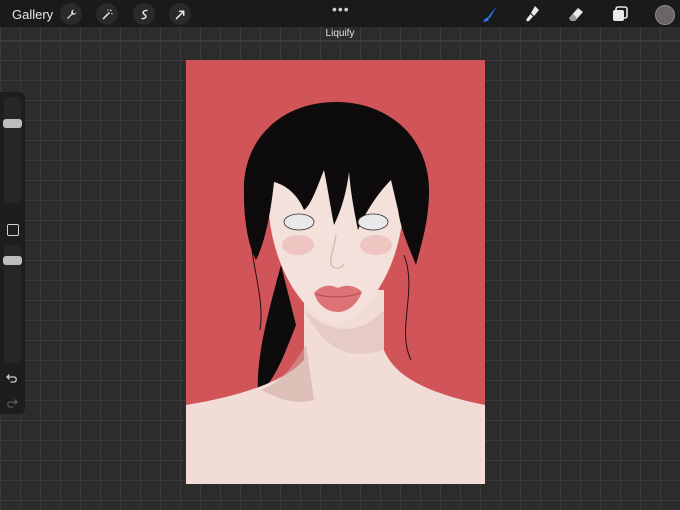  I want to click on transform-arrow-icon, so click(179, 14).